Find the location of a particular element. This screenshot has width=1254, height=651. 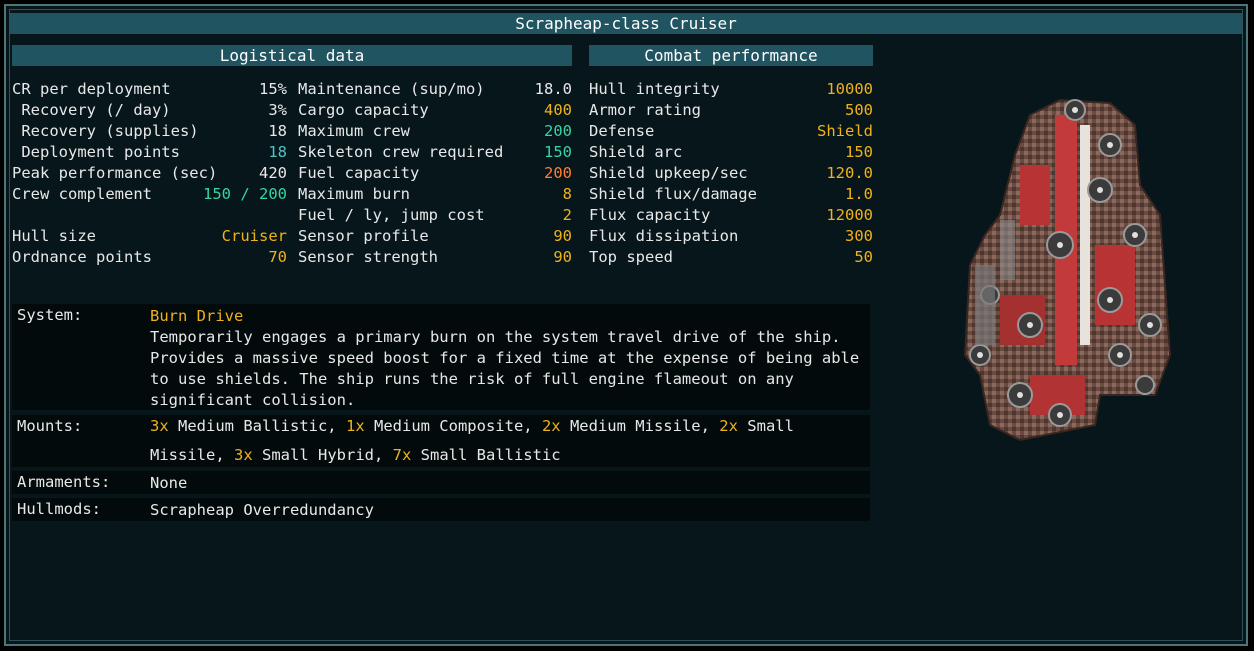

logistical-col2-label: Maximum burn is located at coordinates (354, 194).